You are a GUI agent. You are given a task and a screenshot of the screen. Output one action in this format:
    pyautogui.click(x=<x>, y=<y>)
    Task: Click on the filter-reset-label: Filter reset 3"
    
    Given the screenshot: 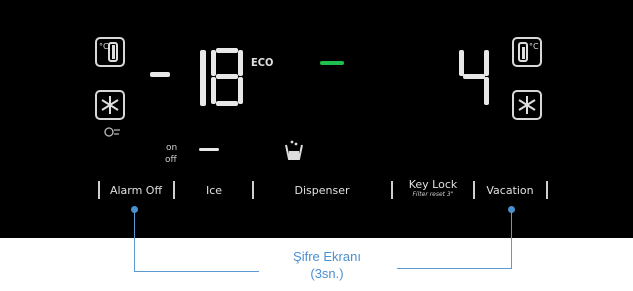 What is the action you would take?
    pyautogui.click(x=433, y=194)
    